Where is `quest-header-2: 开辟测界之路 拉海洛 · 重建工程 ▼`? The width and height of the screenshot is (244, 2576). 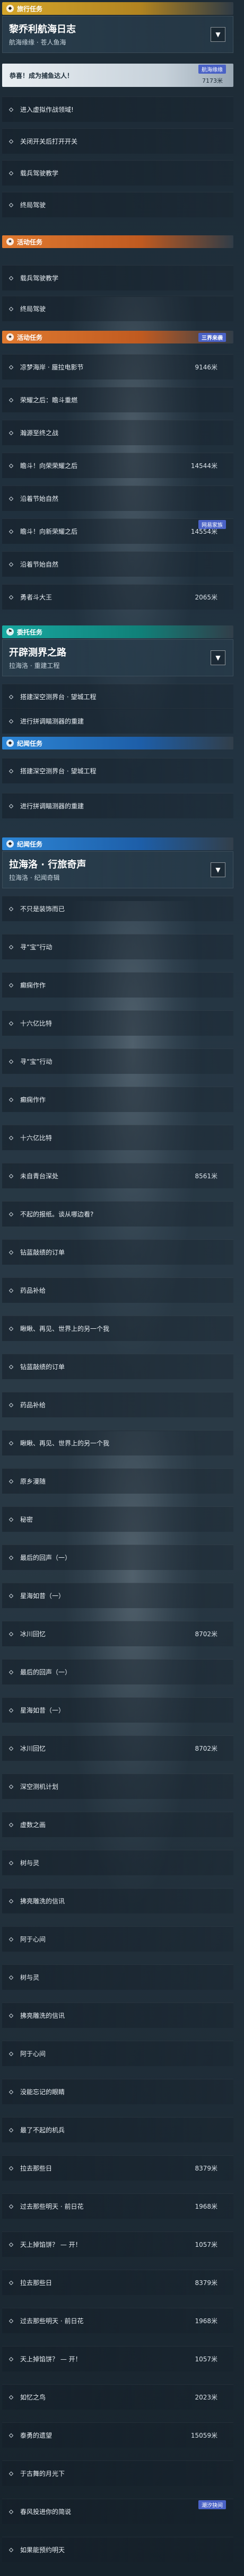
quest-header-2: 开辟测界之路 拉海洛 · 重建工程 ▼ is located at coordinates (118, 657).